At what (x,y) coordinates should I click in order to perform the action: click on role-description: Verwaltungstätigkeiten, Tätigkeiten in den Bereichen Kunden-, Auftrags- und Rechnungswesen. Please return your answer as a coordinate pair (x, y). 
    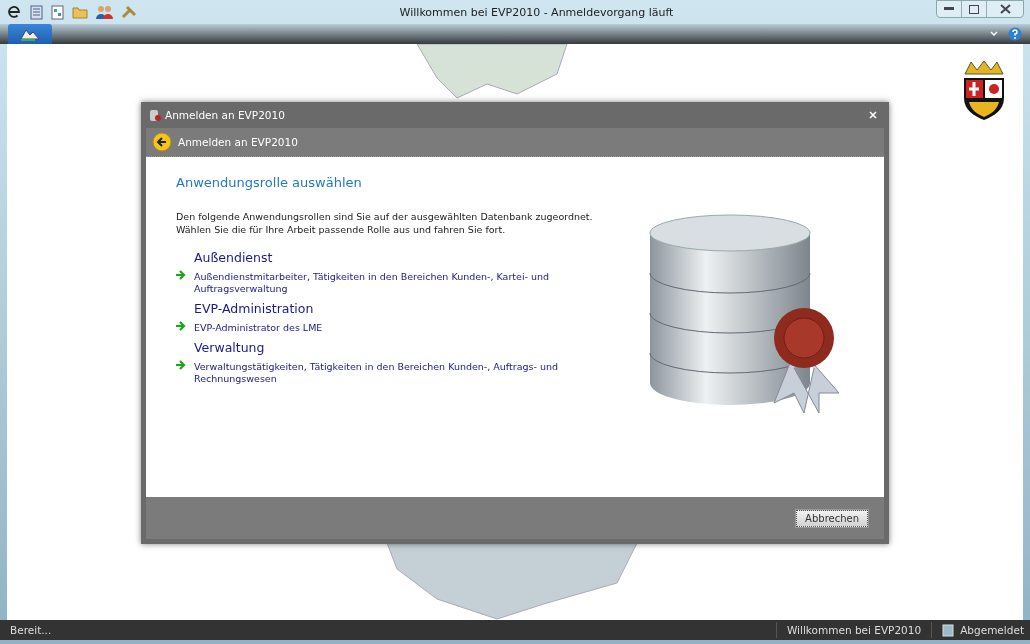
    Looking at the image, I should click on (376, 373).